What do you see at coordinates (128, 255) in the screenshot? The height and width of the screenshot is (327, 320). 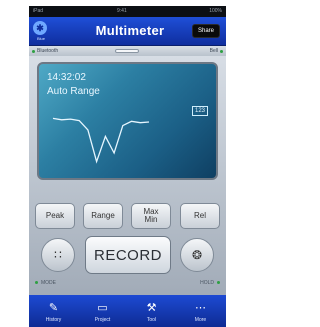 I see `record-button: RECORD` at bounding box center [128, 255].